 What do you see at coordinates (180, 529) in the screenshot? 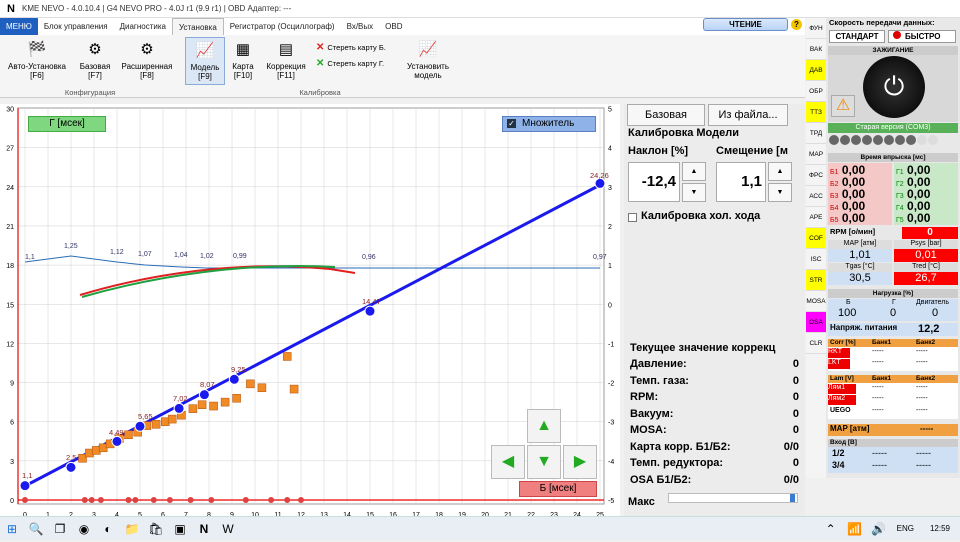
I see `app-icon: ▣` at bounding box center [180, 529].